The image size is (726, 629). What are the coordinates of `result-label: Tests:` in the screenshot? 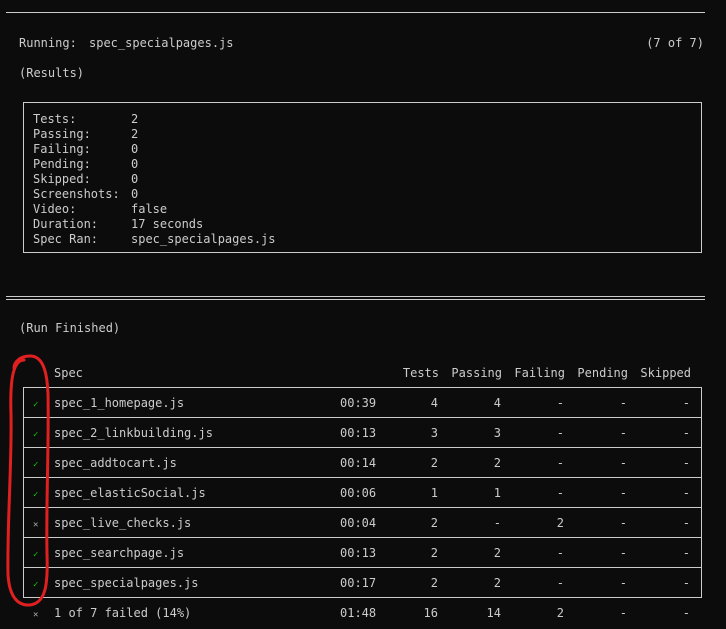 It's located at (55, 119).